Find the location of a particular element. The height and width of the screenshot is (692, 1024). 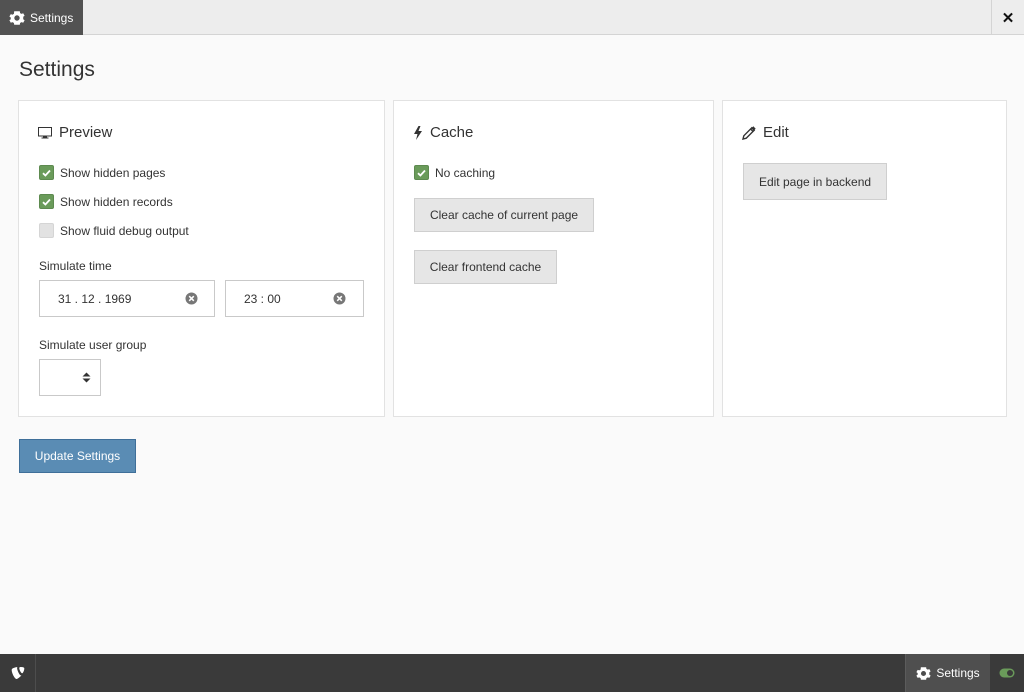

cache-title: Cache is located at coordinates (452, 132).